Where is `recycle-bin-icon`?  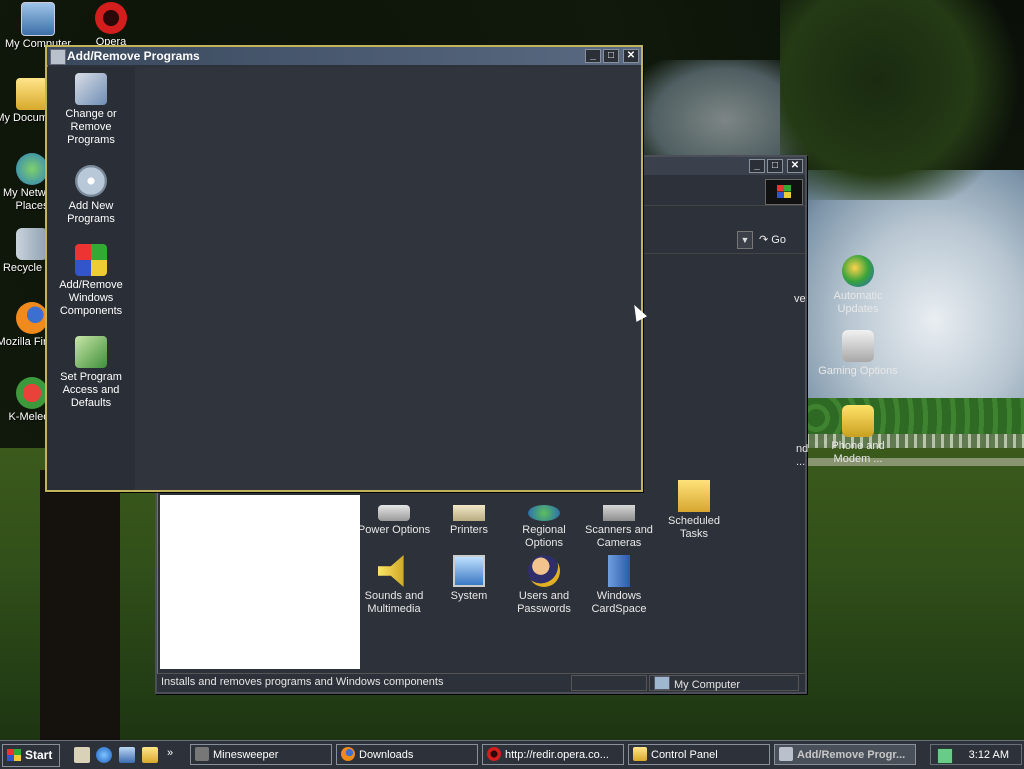 recycle-bin-icon is located at coordinates (32, 244).